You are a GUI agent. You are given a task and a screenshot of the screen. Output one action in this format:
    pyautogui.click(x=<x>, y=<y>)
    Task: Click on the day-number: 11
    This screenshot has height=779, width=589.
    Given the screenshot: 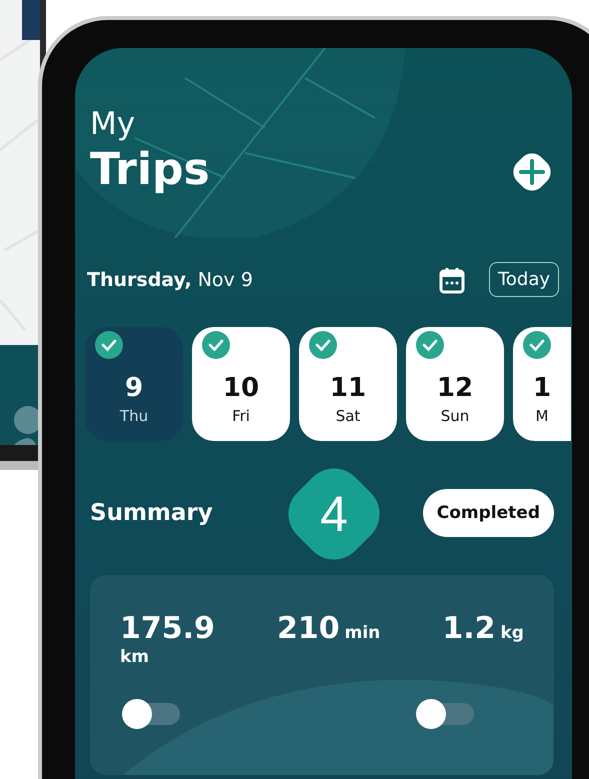 What is the action you would take?
    pyautogui.click(x=348, y=388)
    